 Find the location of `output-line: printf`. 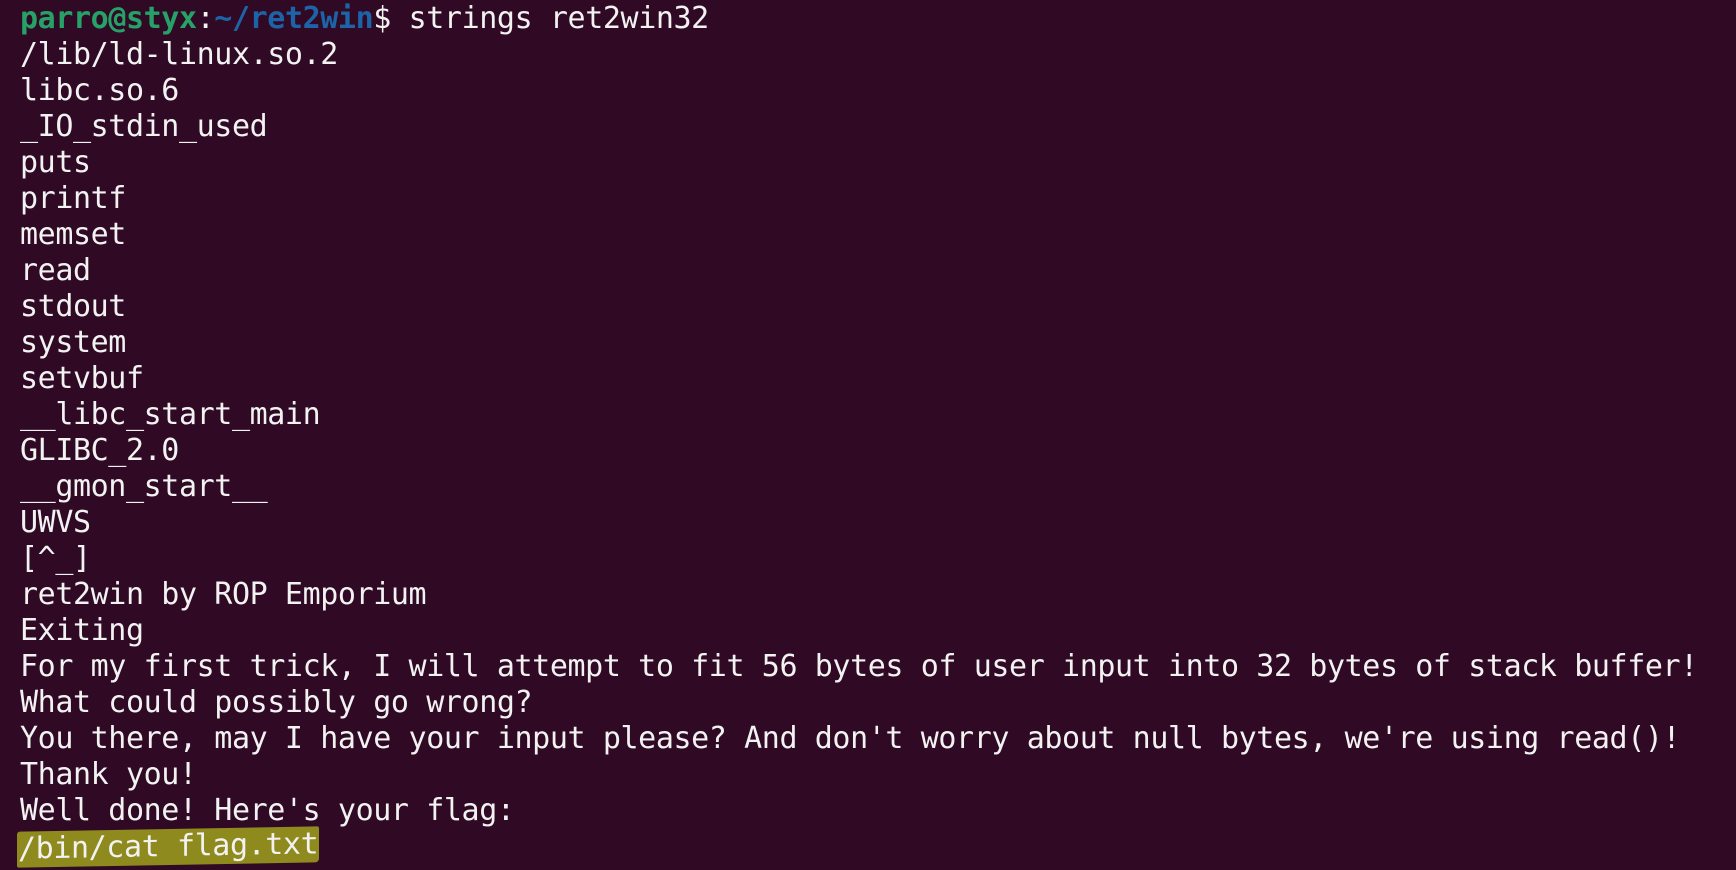

output-line: printf is located at coordinates (73, 198).